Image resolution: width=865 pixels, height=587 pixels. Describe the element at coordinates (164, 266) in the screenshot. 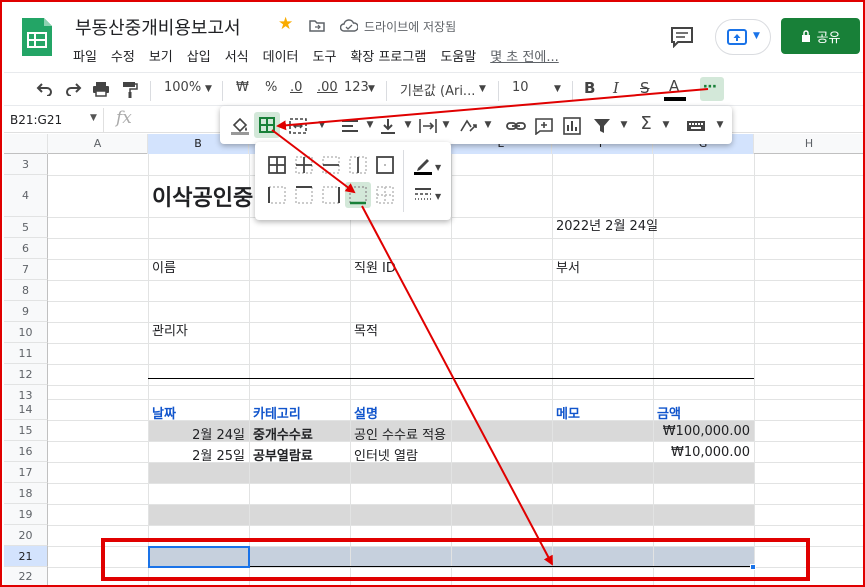

I see `name-label-cell: 이름` at that location.